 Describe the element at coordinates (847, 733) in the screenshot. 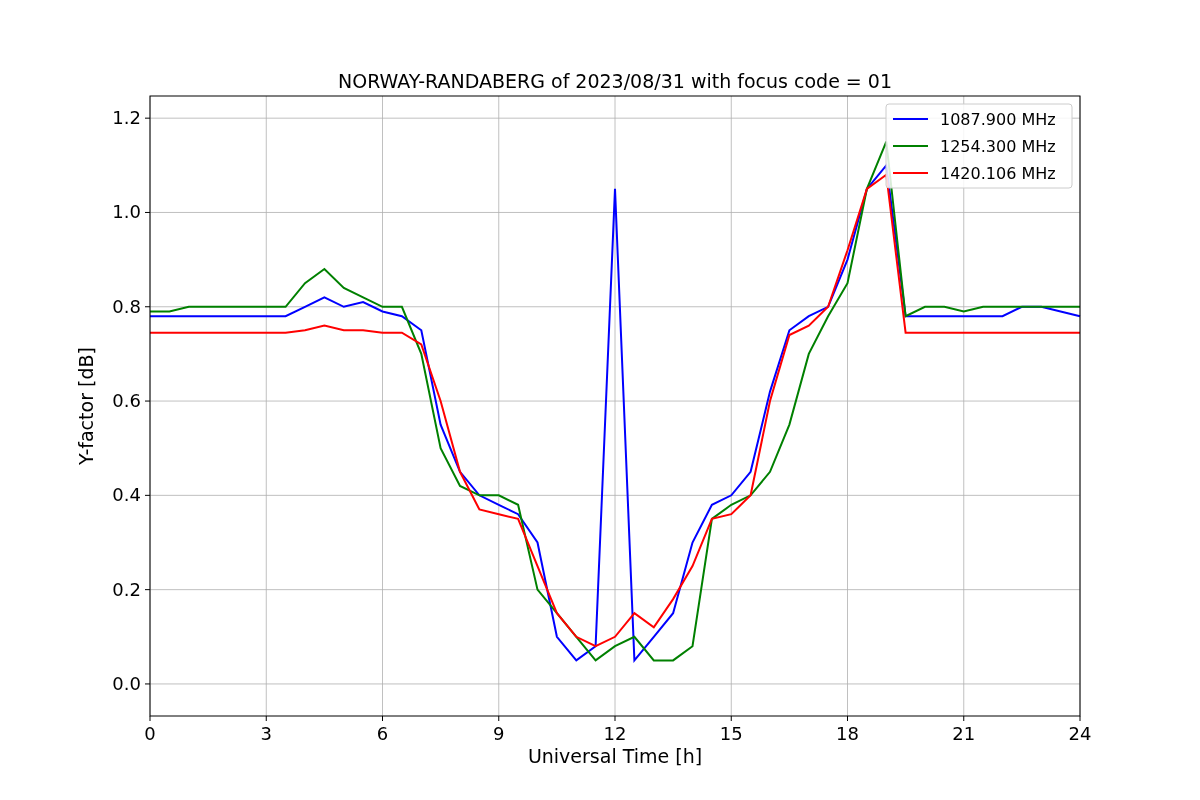

I see `tick-label: 18` at that location.